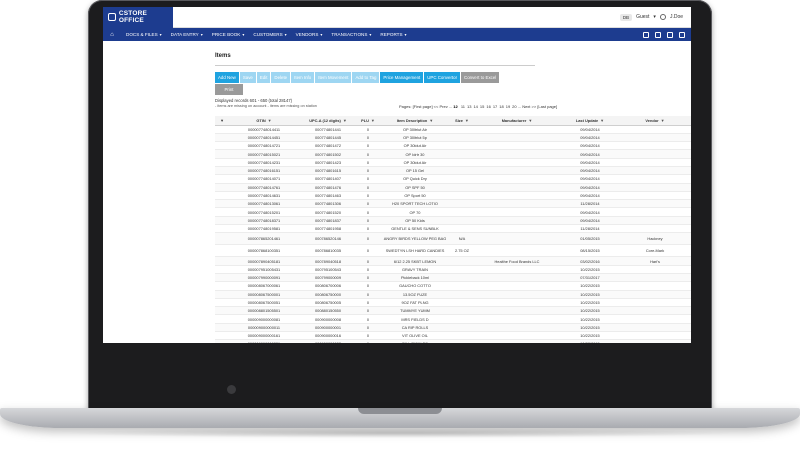 This screenshot has width=800, height=470. I want to click on column-header: Manufacturer ▼, so click(517, 121).